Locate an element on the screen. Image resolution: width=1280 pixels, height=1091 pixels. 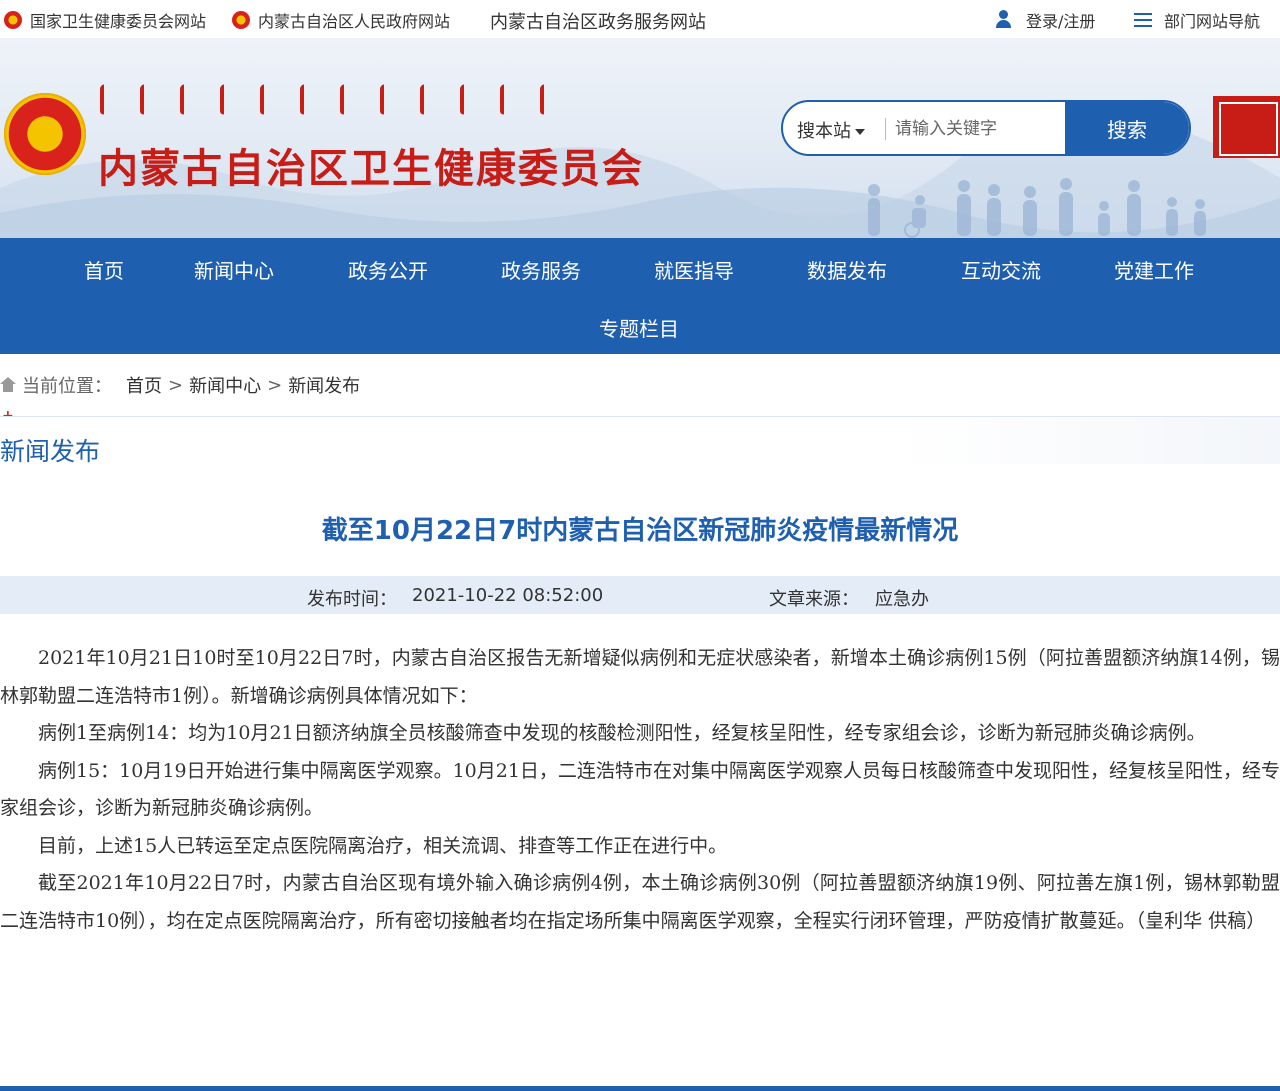
breadcrumb-current: 新闻发布 is located at coordinates (324, 385).